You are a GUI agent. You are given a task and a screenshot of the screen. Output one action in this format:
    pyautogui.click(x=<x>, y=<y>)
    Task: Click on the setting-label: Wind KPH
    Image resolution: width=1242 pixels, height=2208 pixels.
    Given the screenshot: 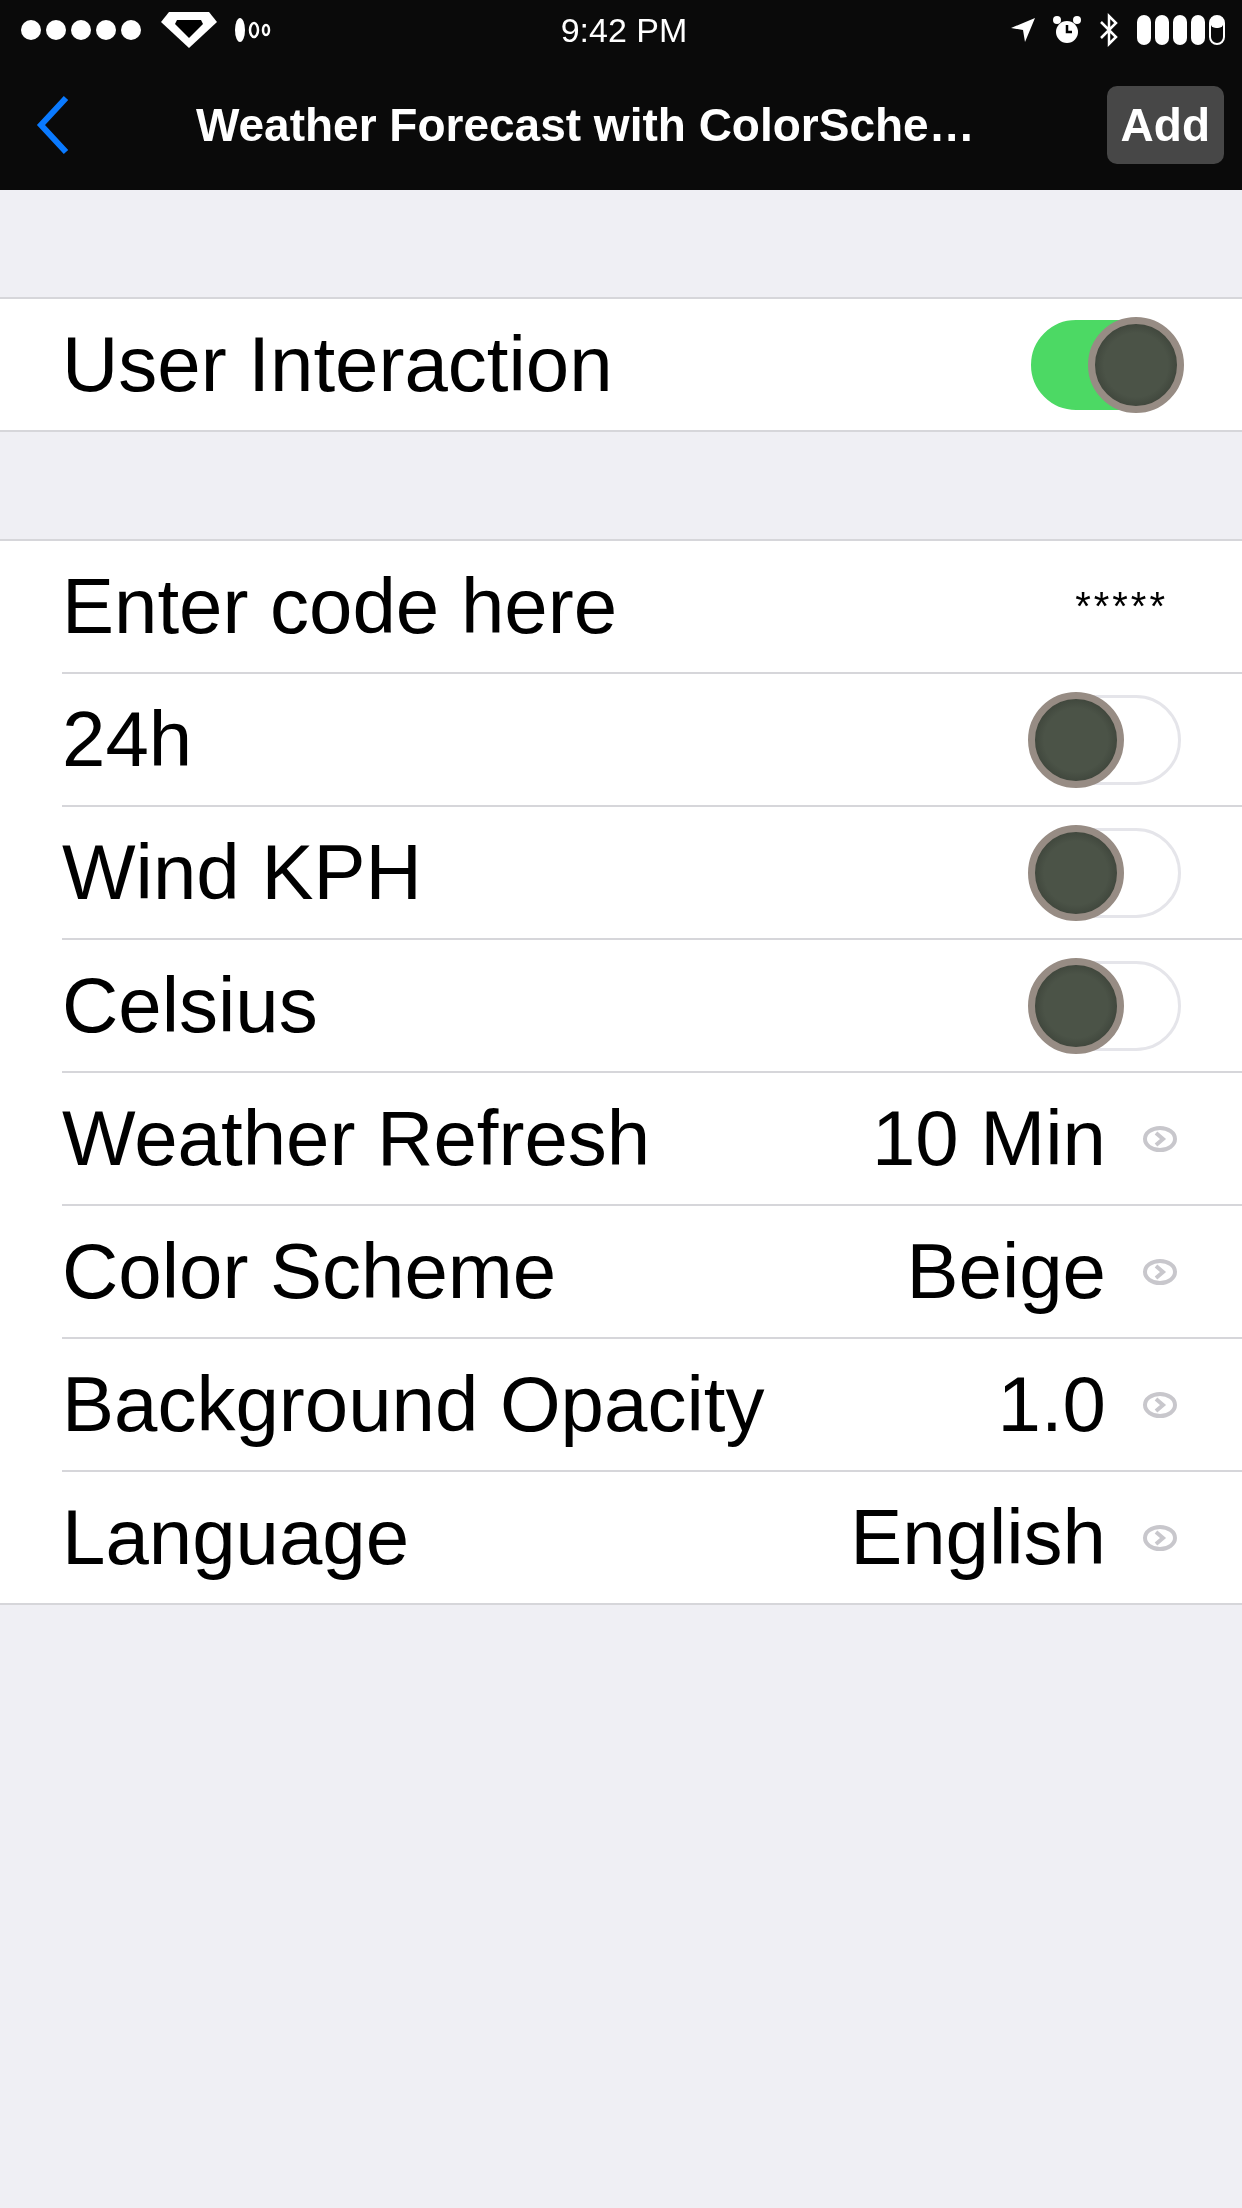 What is the action you would take?
    pyautogui.click(x=242, y=872)
    